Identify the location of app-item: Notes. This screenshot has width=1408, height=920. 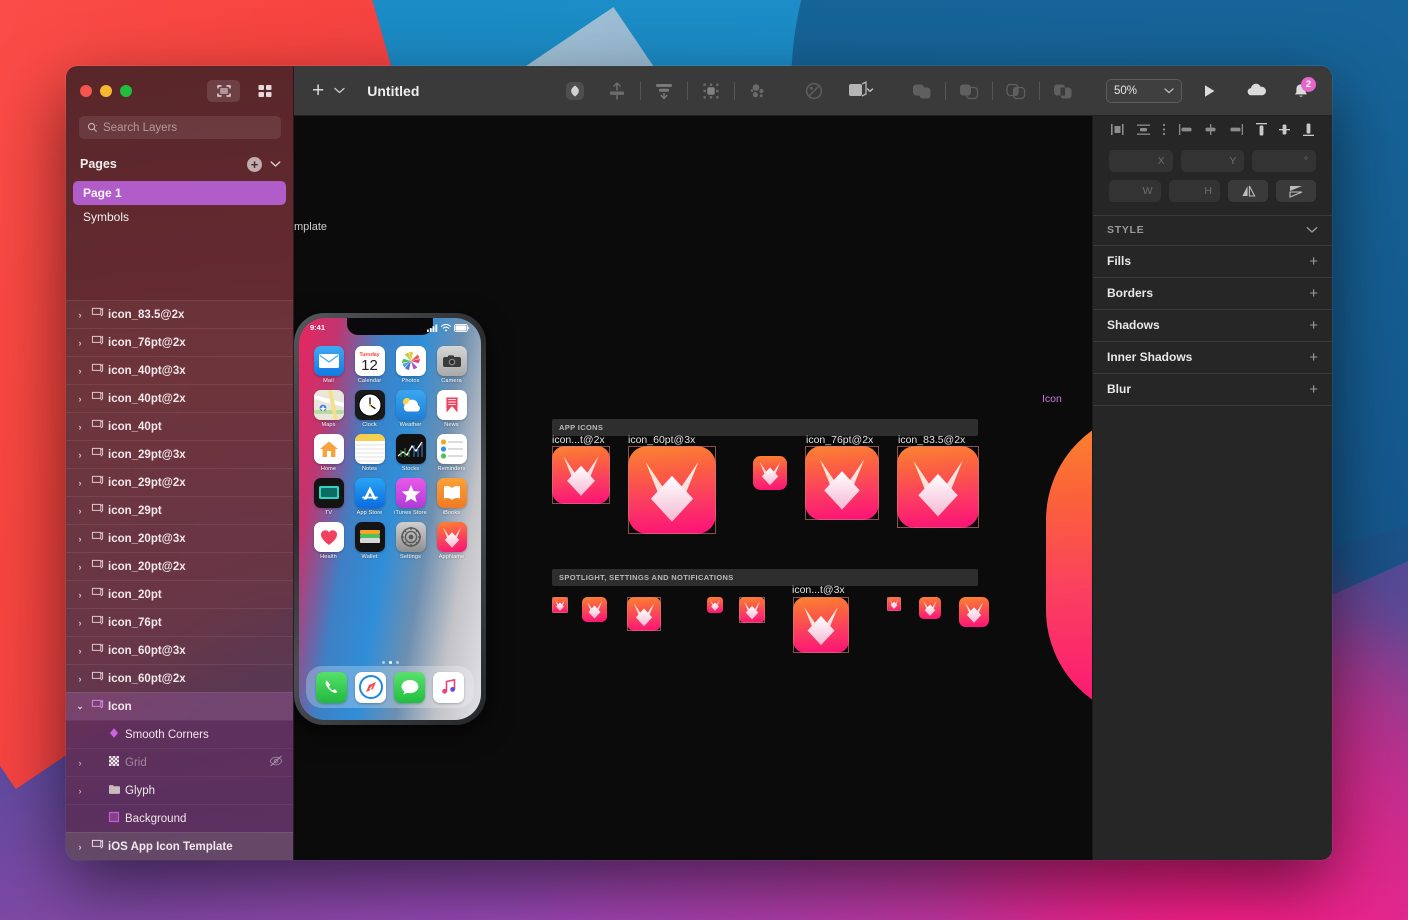
(369, 453).